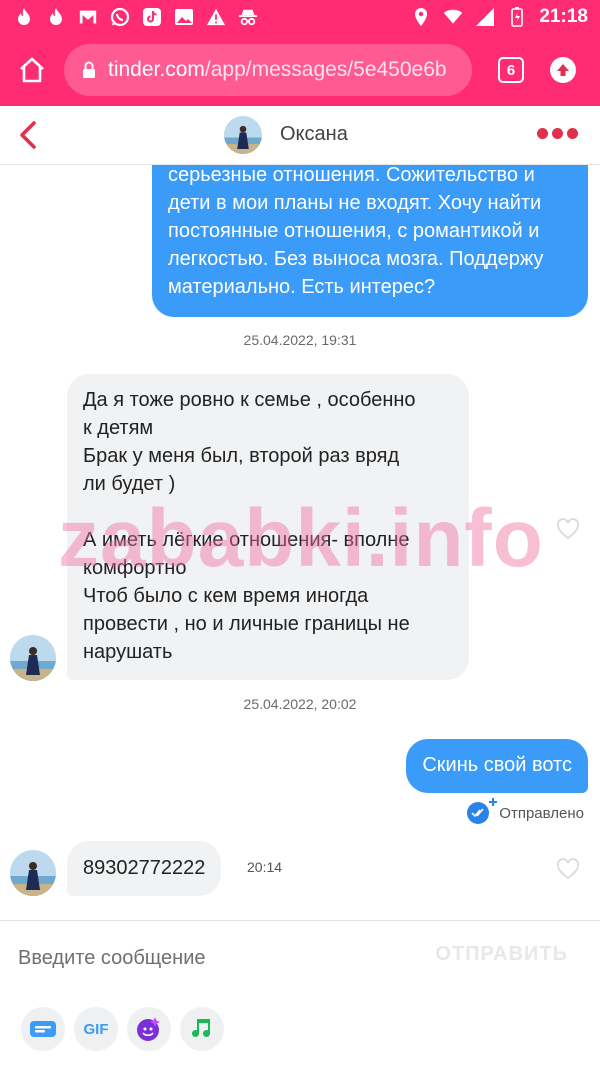 The height and width of the screenshot is (1067, 600). I want to click on message-composer: ОТПРАВИТЬ, so click(300, 957).